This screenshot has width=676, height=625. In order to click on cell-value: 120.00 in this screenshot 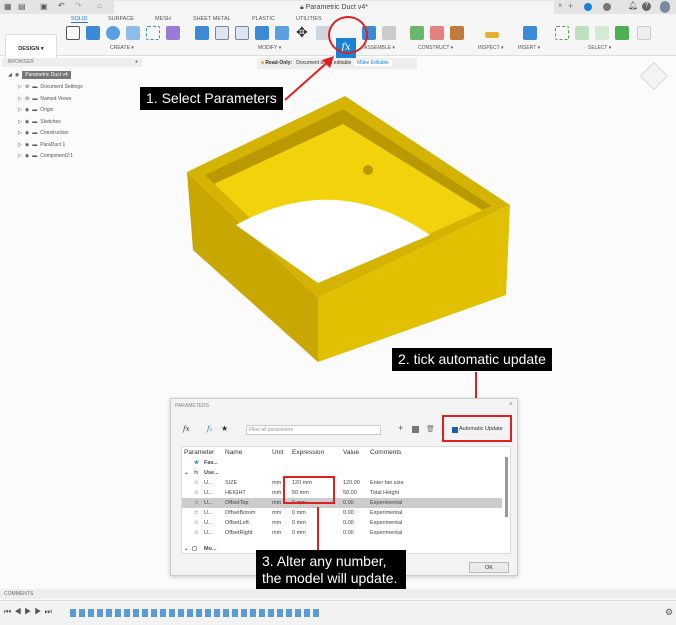, I will do `click(351, 483)`.